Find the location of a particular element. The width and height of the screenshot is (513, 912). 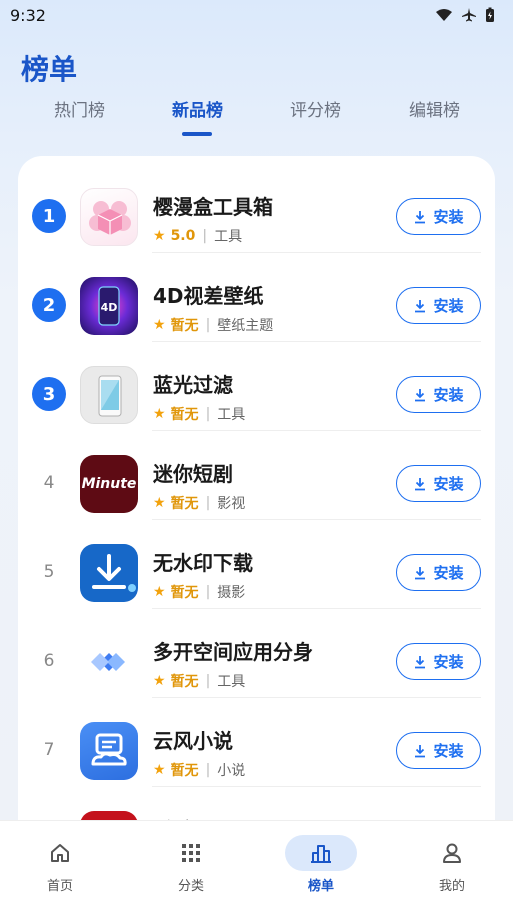

battery-icon is located at coordinates (490, 14).